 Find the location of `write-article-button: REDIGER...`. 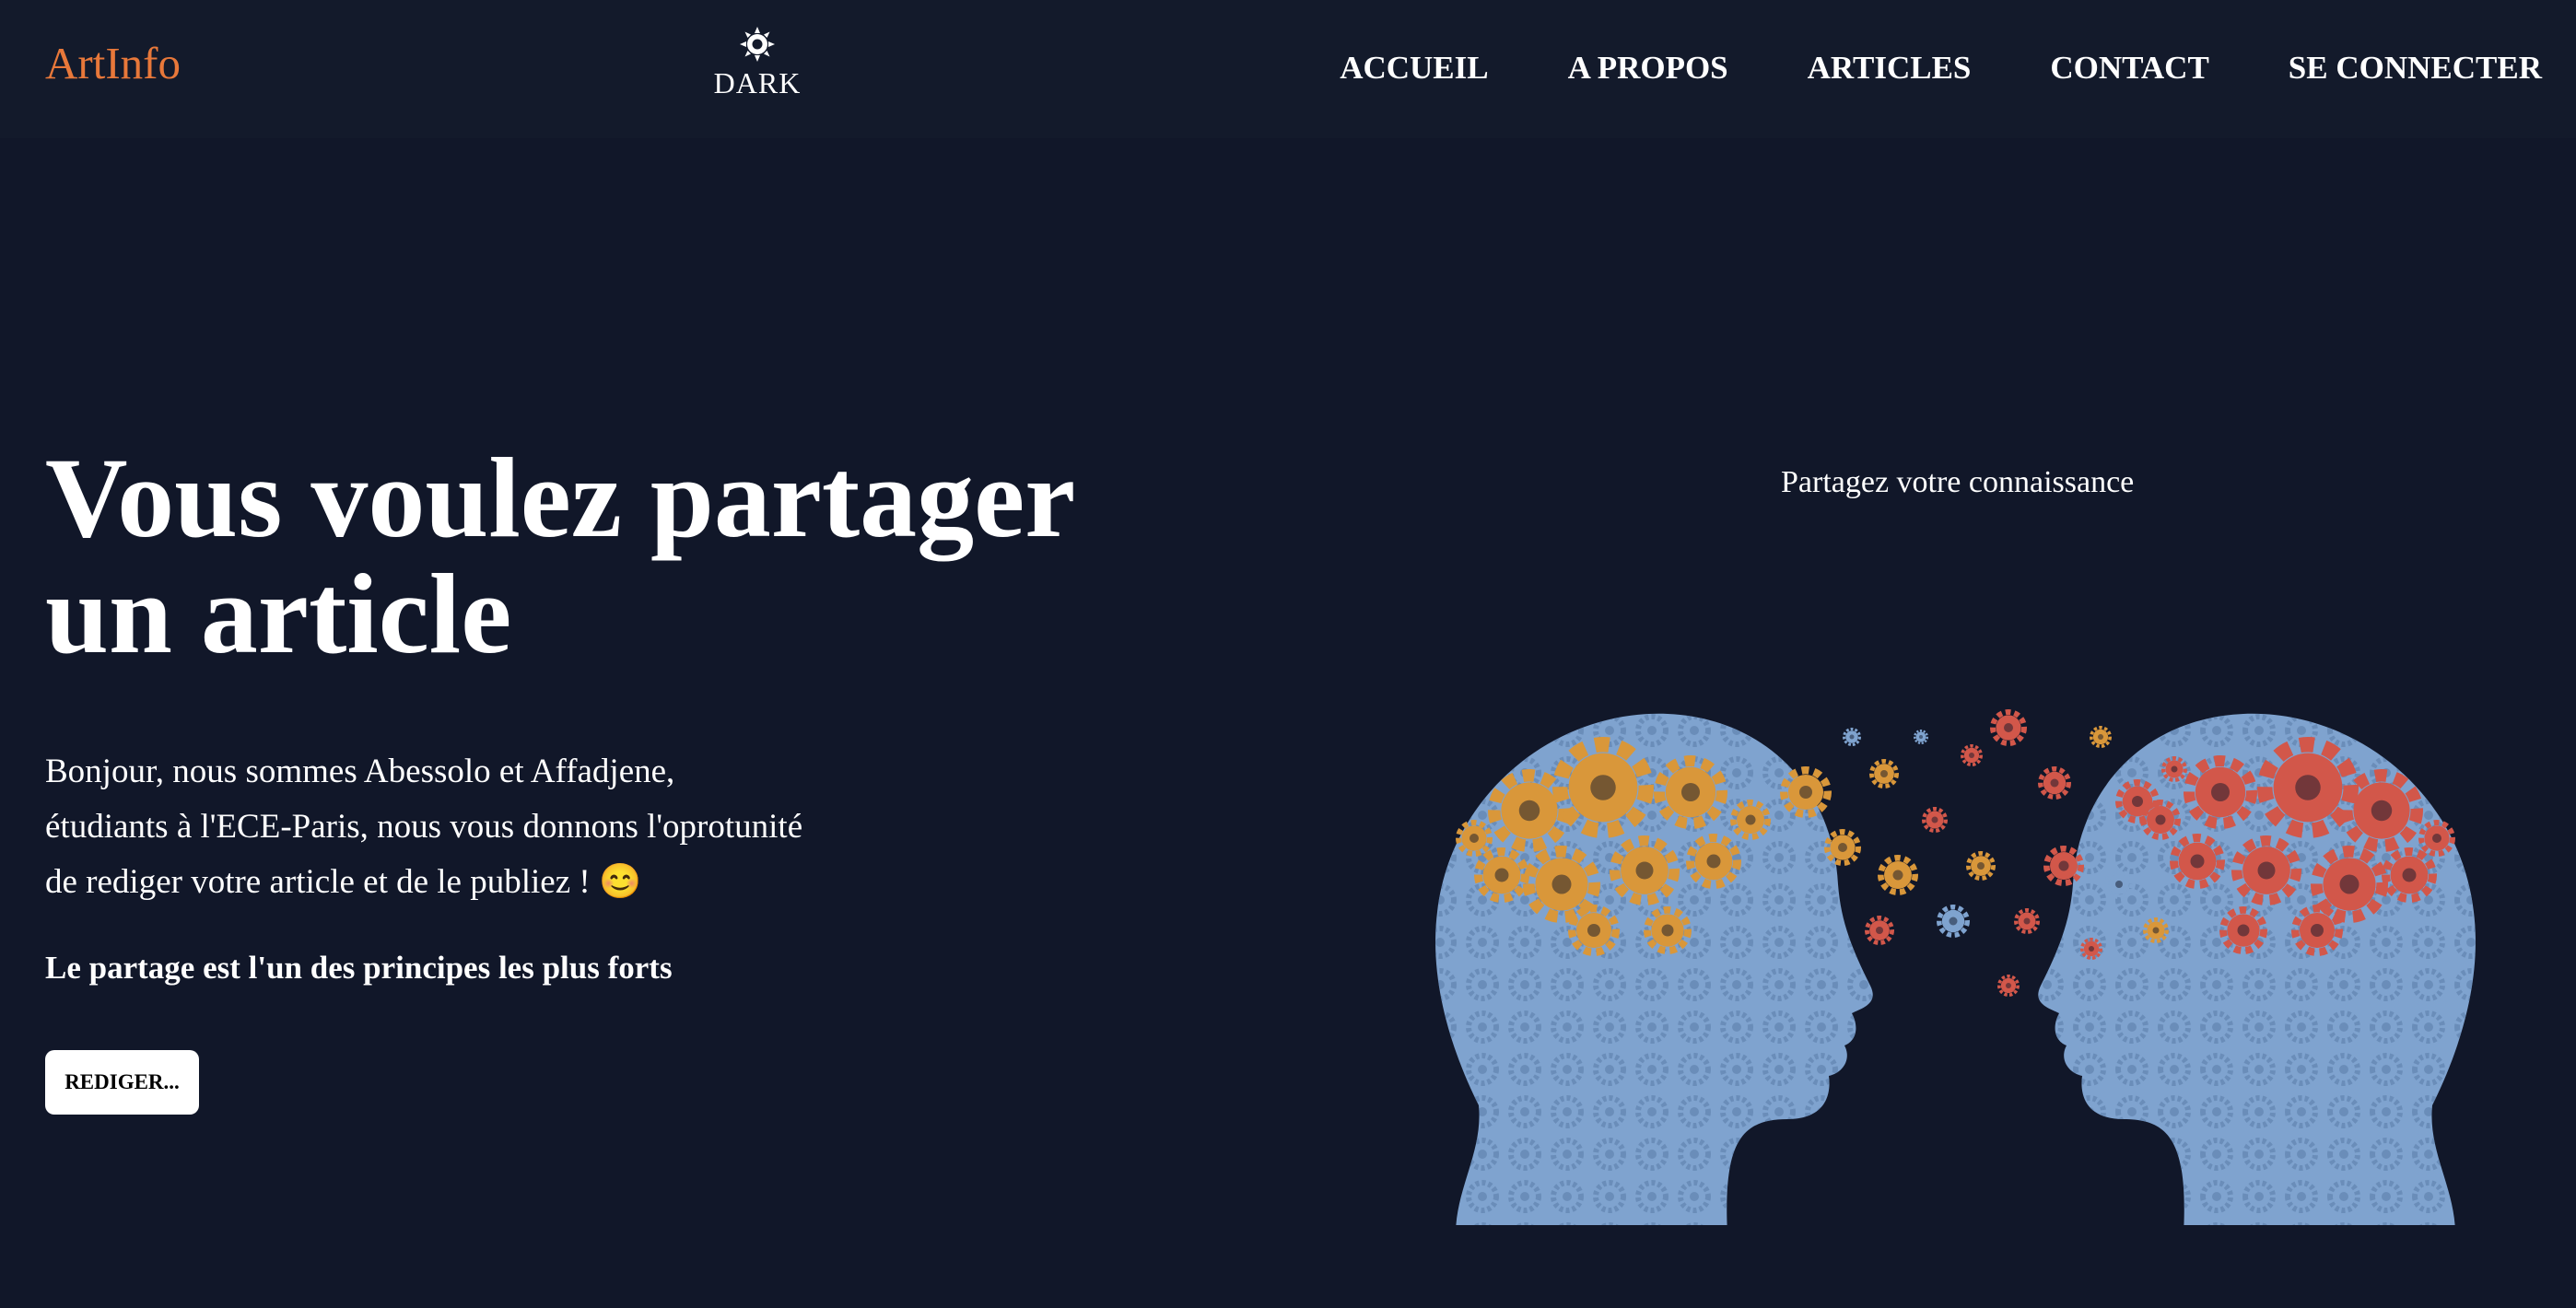

write-article-button: REDIGER... is located at coordinates (122, 1083).